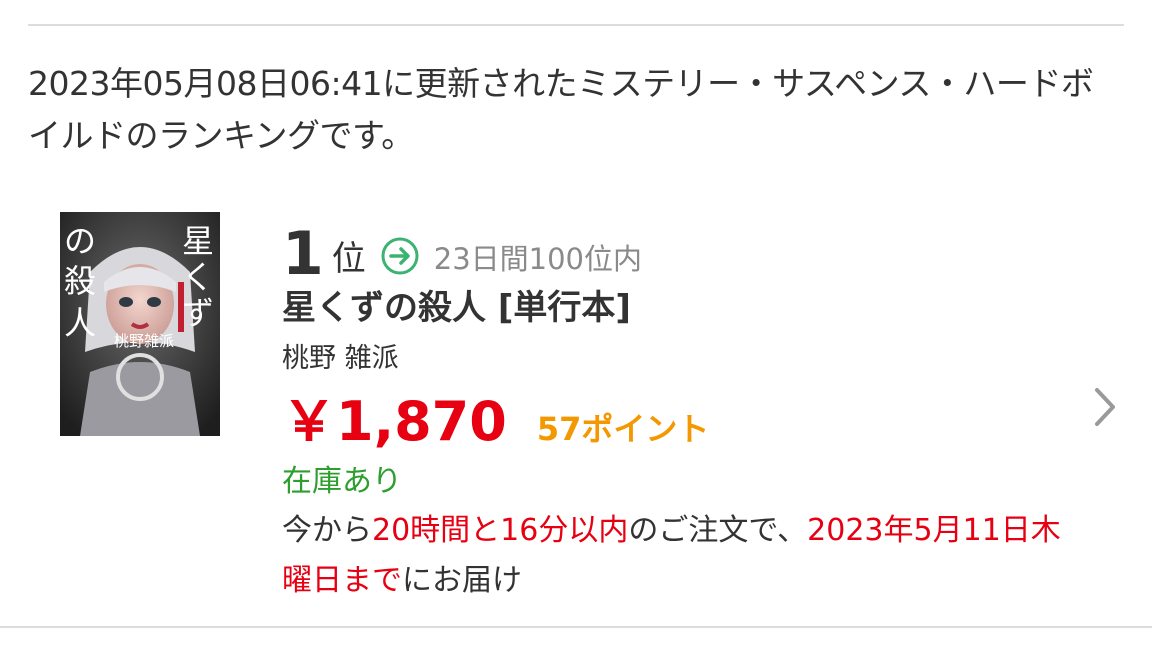  I want to click on book-cover-art: 星 く ず の 殺 人 桃野雑派, so click(140, 324).